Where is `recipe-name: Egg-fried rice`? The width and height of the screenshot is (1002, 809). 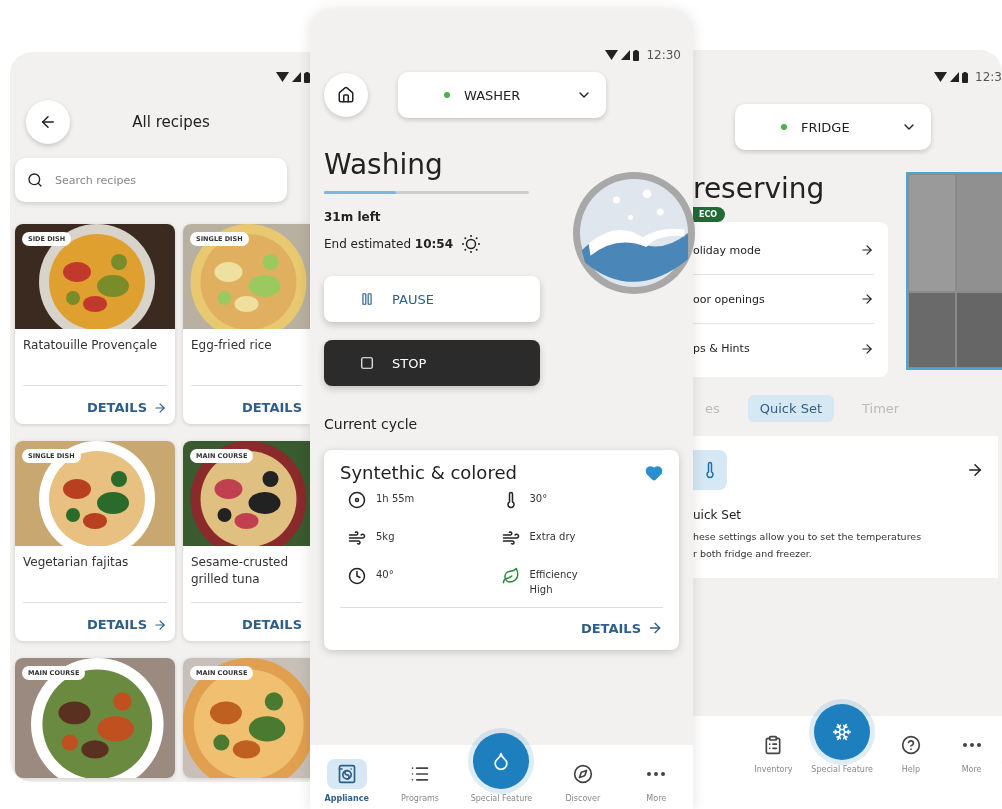
recipe-name: Egg-fried rice is located at coordinates (231, 345).